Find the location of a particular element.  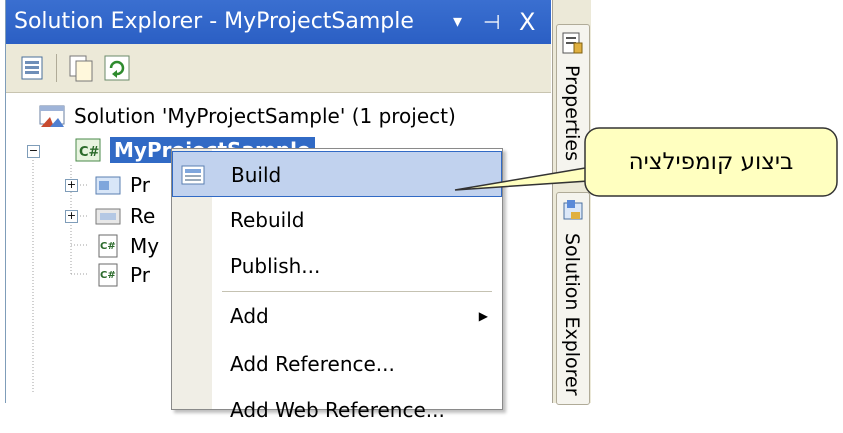

solution-node: Solution 'MyProjectSample' (1 project) is located at coordinates (247, 116).